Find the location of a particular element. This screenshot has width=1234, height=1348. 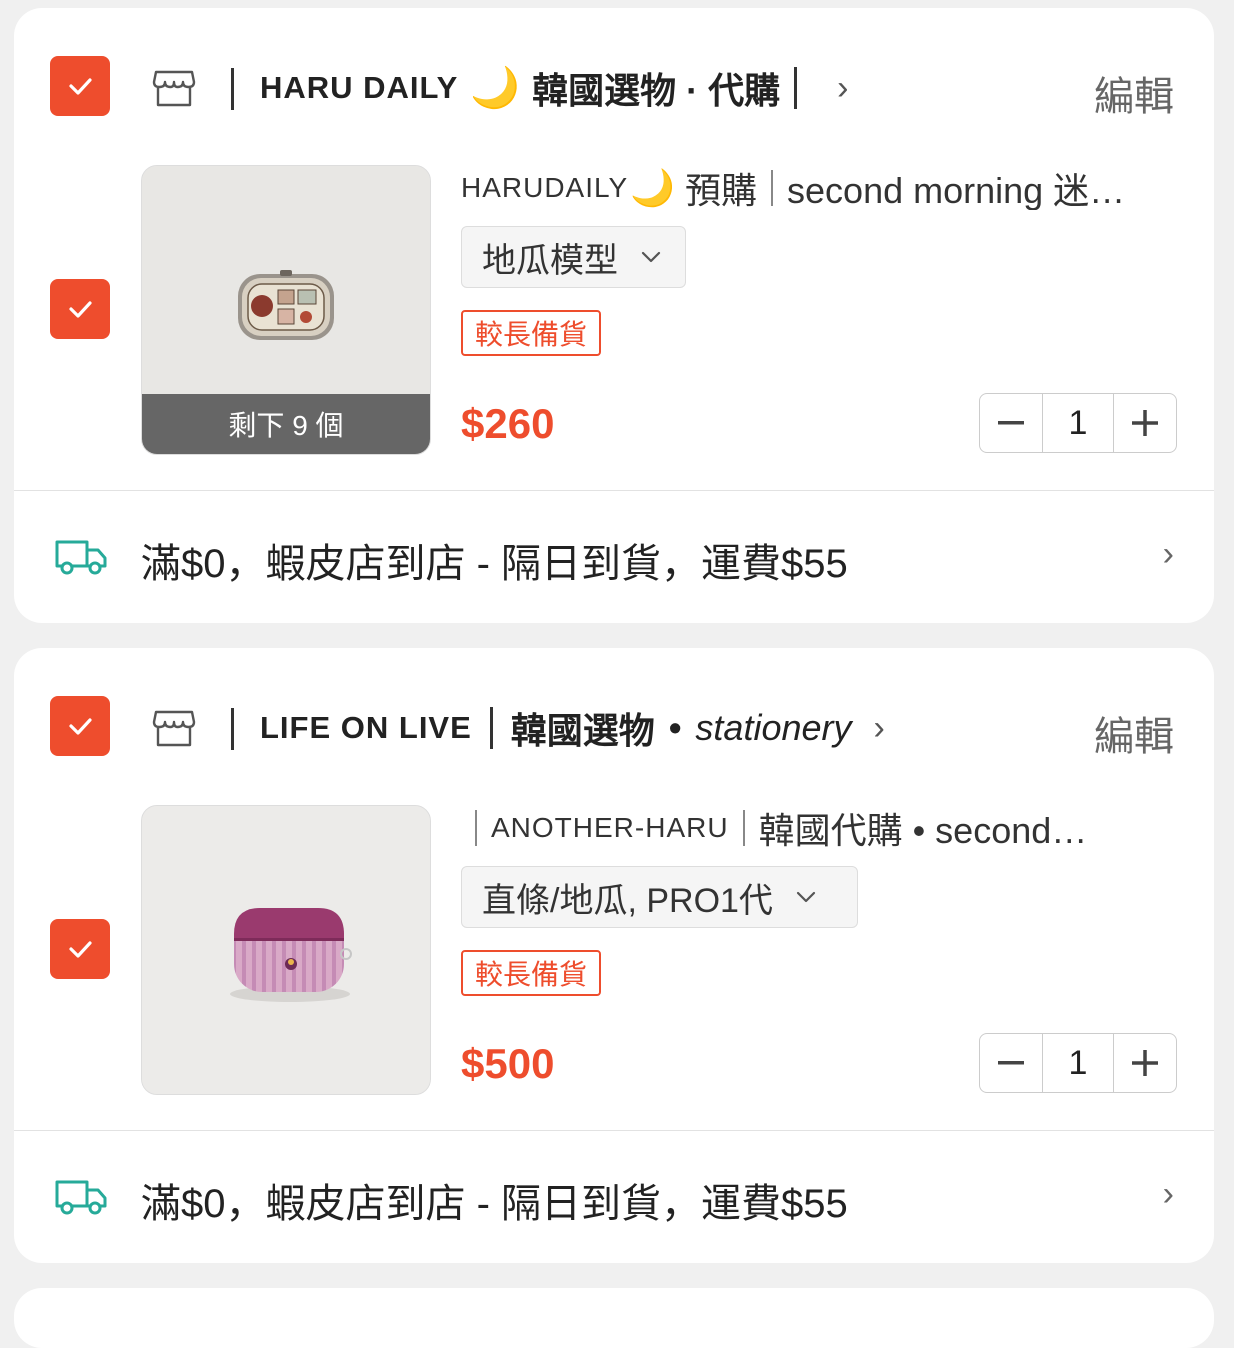

variant-selector: 地瓜模型 is located at coordinates (573, 257).